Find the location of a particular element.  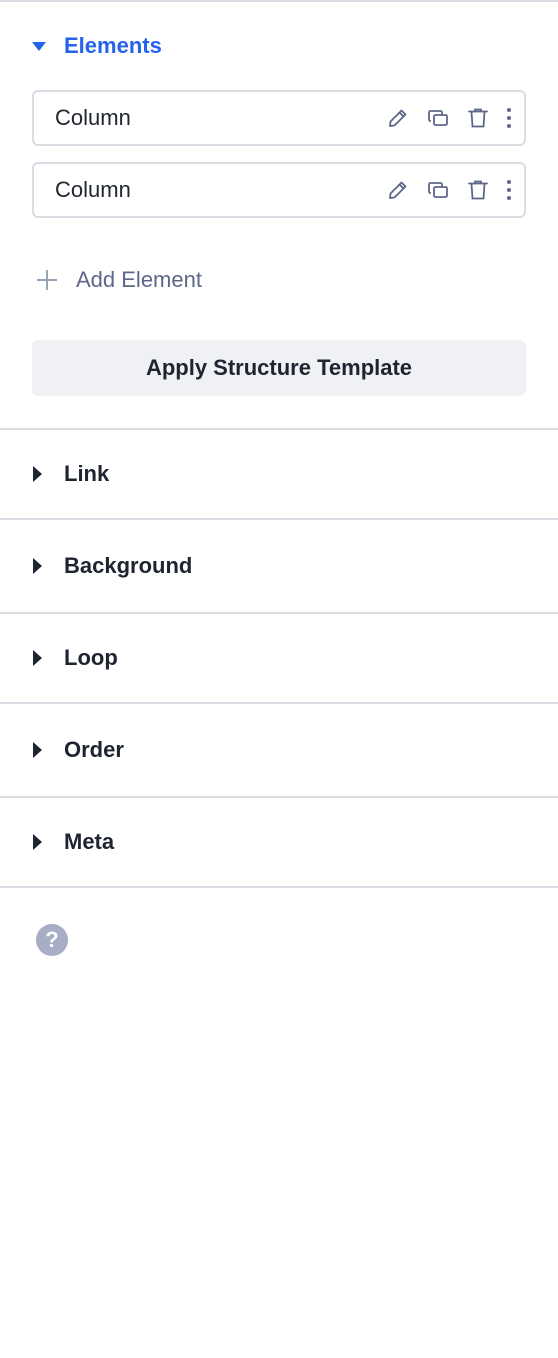

bottom-divider is located at coordinates (279, 887).